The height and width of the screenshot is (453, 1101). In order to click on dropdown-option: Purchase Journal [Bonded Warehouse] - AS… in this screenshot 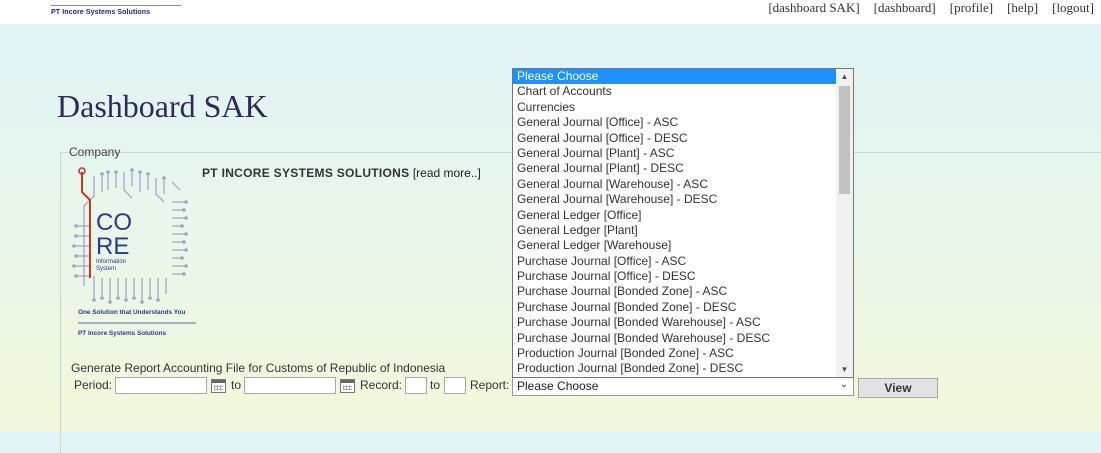, I will do `click(674, 322)`.